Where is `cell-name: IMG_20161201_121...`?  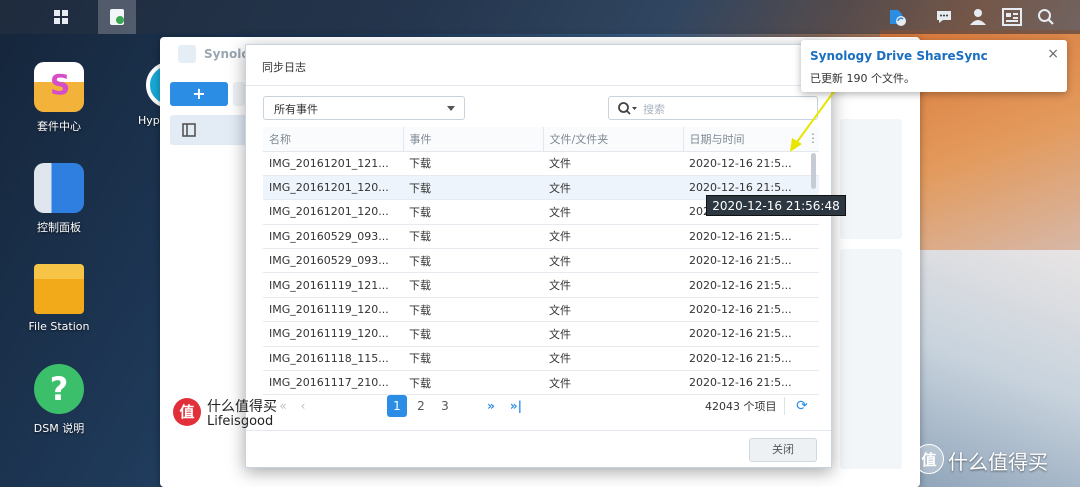 cell-name: IMG_20161201_121... is located at coordinates (333, 163).